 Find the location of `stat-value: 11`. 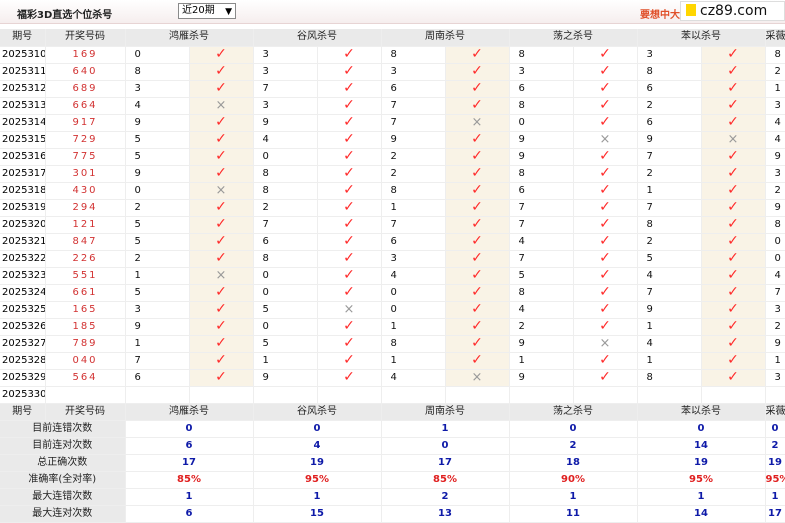

stat-value: 11 is located at coordinates (573, 514).